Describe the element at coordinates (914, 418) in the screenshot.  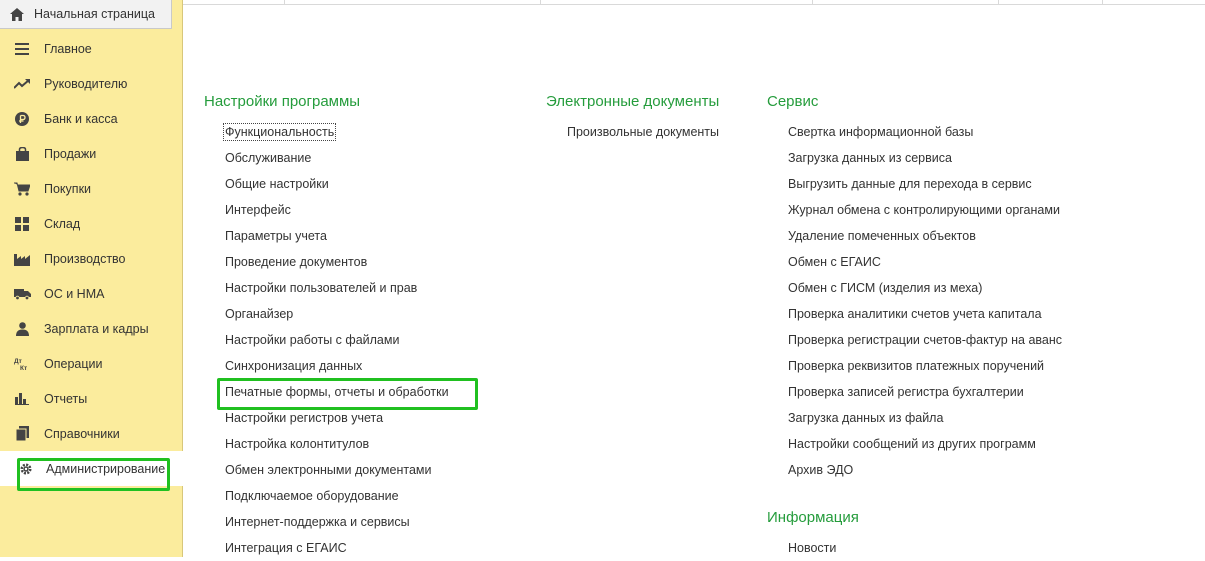
I see `link-load-from-file: Загрузка данных из файла` at that location.